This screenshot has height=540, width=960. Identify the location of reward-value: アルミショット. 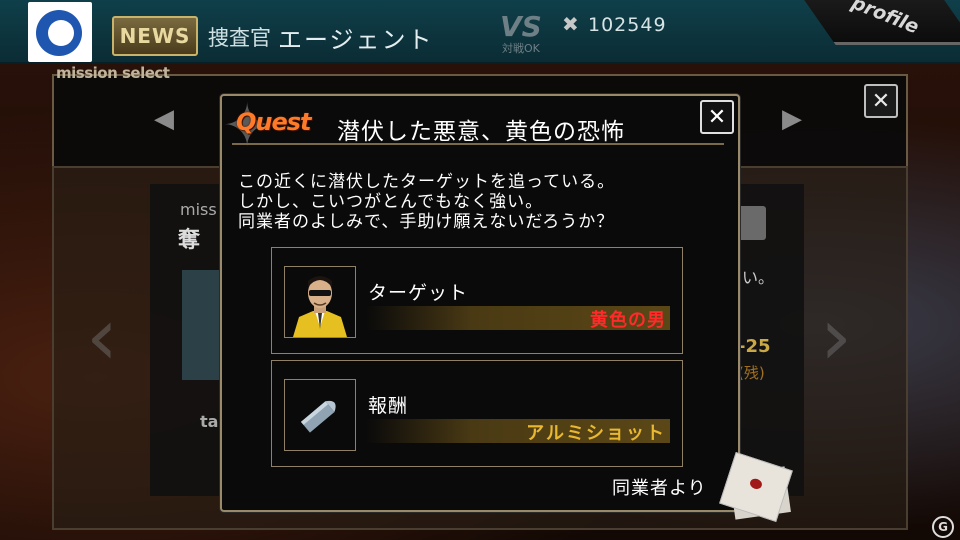
(596, 433).